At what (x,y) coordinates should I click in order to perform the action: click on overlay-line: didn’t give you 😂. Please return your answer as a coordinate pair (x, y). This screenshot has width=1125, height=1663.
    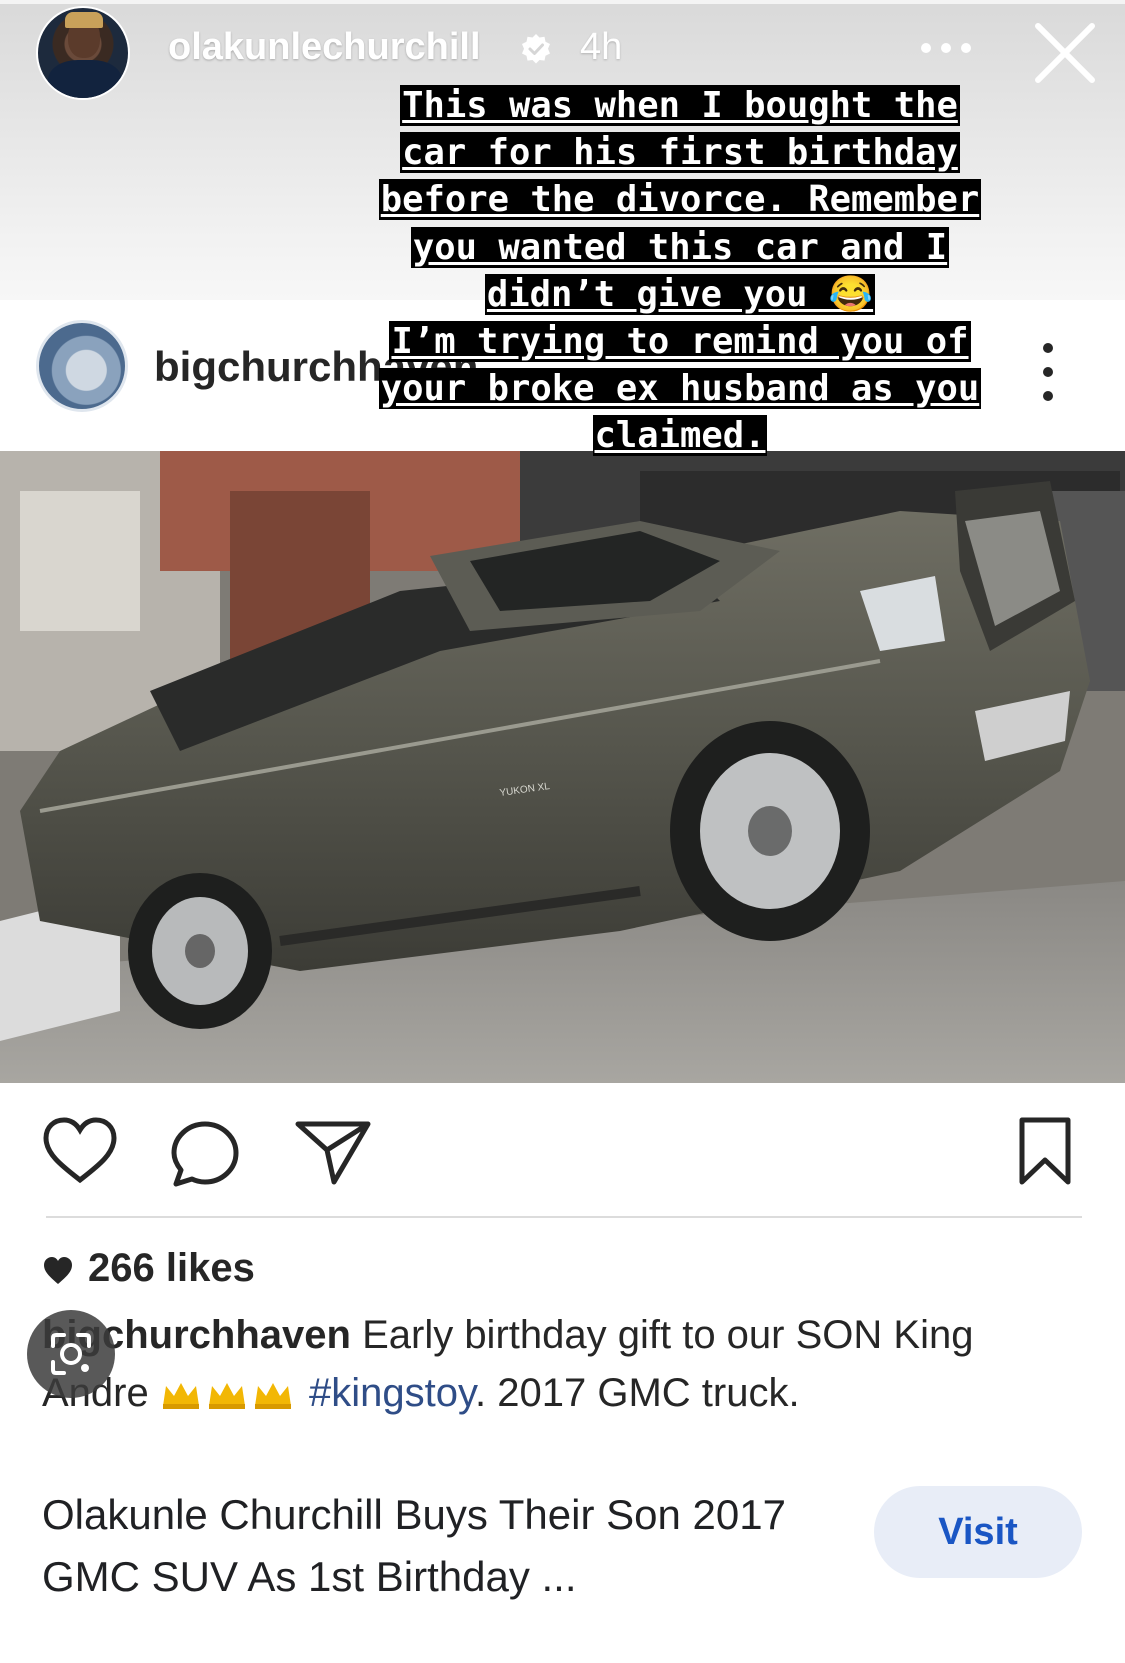
    Looking at the image, I should click on (680, 294).